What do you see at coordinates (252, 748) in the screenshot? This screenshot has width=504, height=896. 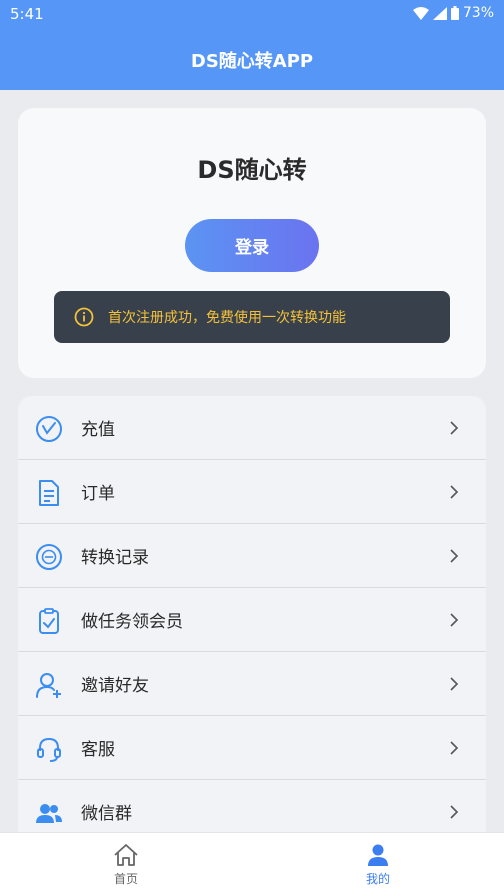 I see `menu-item-customer-service: 客服` at bounding box center [252, 748].